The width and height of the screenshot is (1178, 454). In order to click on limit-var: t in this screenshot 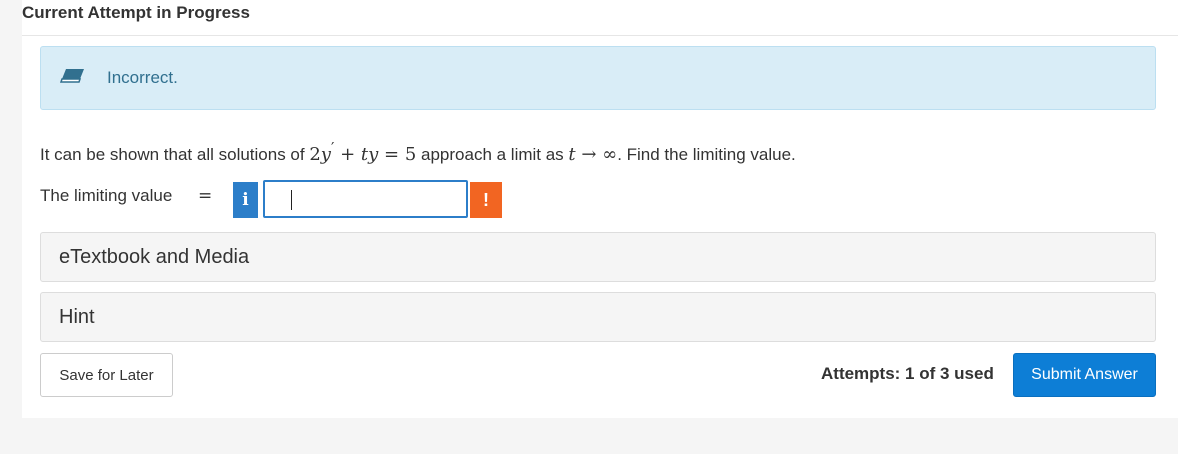, I will do `click(572, 154)`.